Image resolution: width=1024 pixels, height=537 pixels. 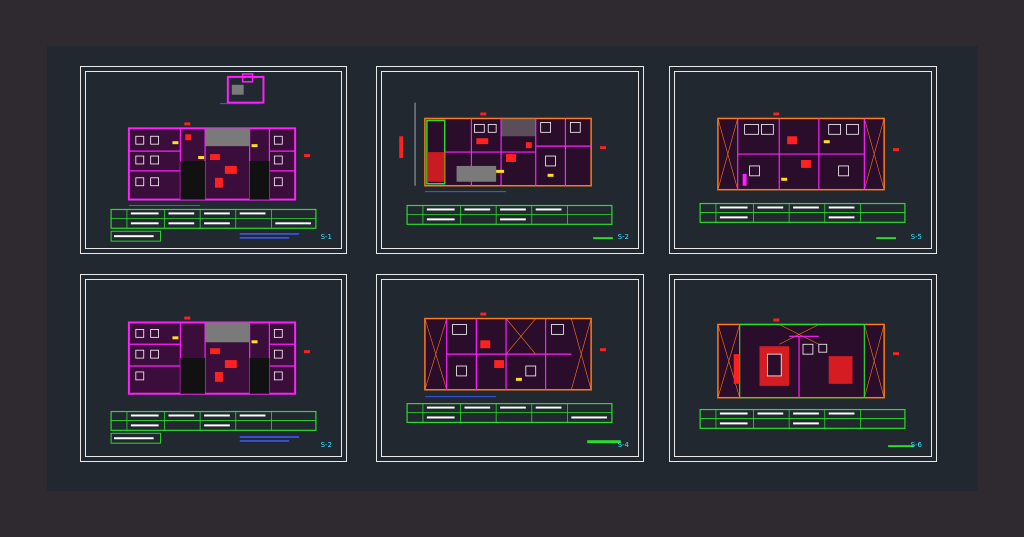 I want to click on drawing-sheet-2: S-2, so click(x=510, y=160).